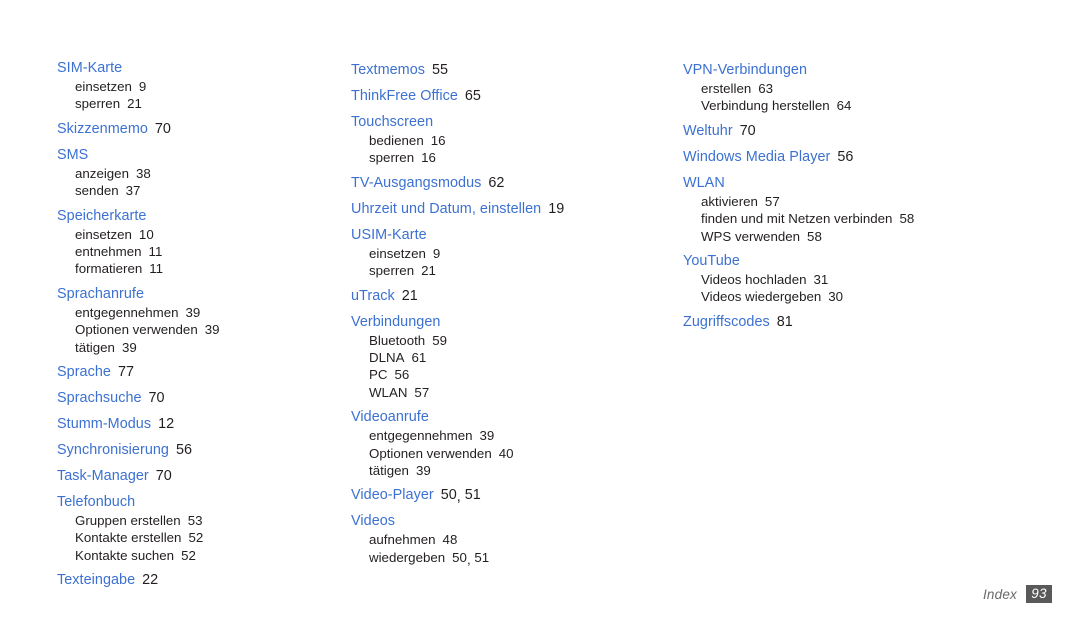 The width and height of the screenshot is (1080, 629). What do you see at coordinates (881, 201) in the screenshot?
I see `index-subentry: aktivieren 57` at bounding box center [881, 201].